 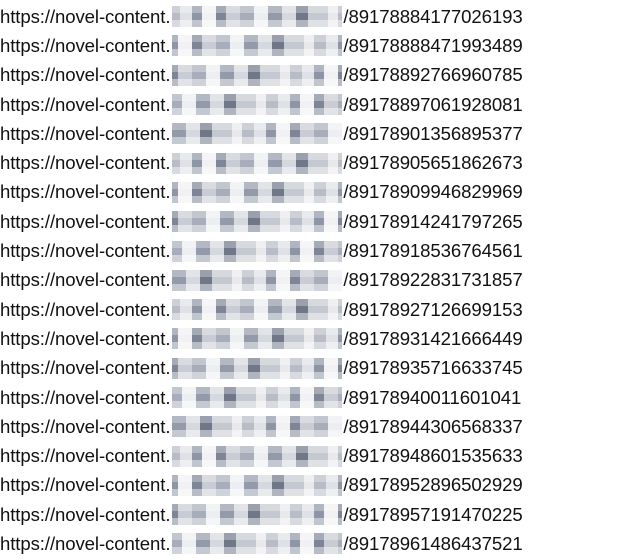 I want to click on url-row: https://novel-content. /89178952896502929, so click(x=312, y=485).